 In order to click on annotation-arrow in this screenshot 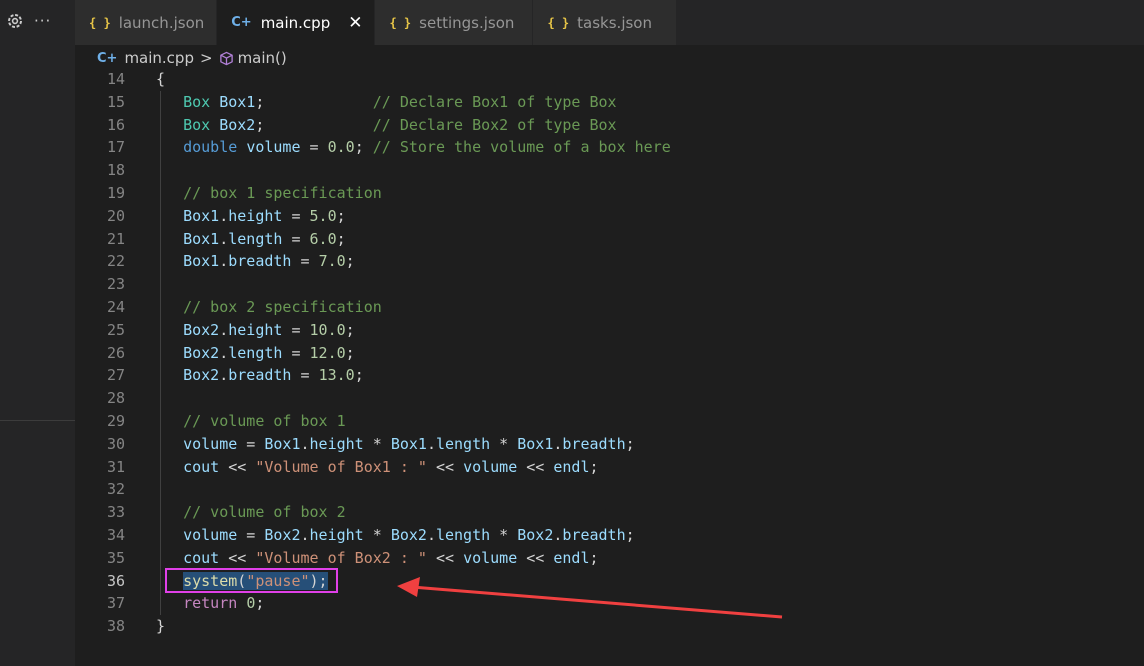, I will do `click(590, 598)`.